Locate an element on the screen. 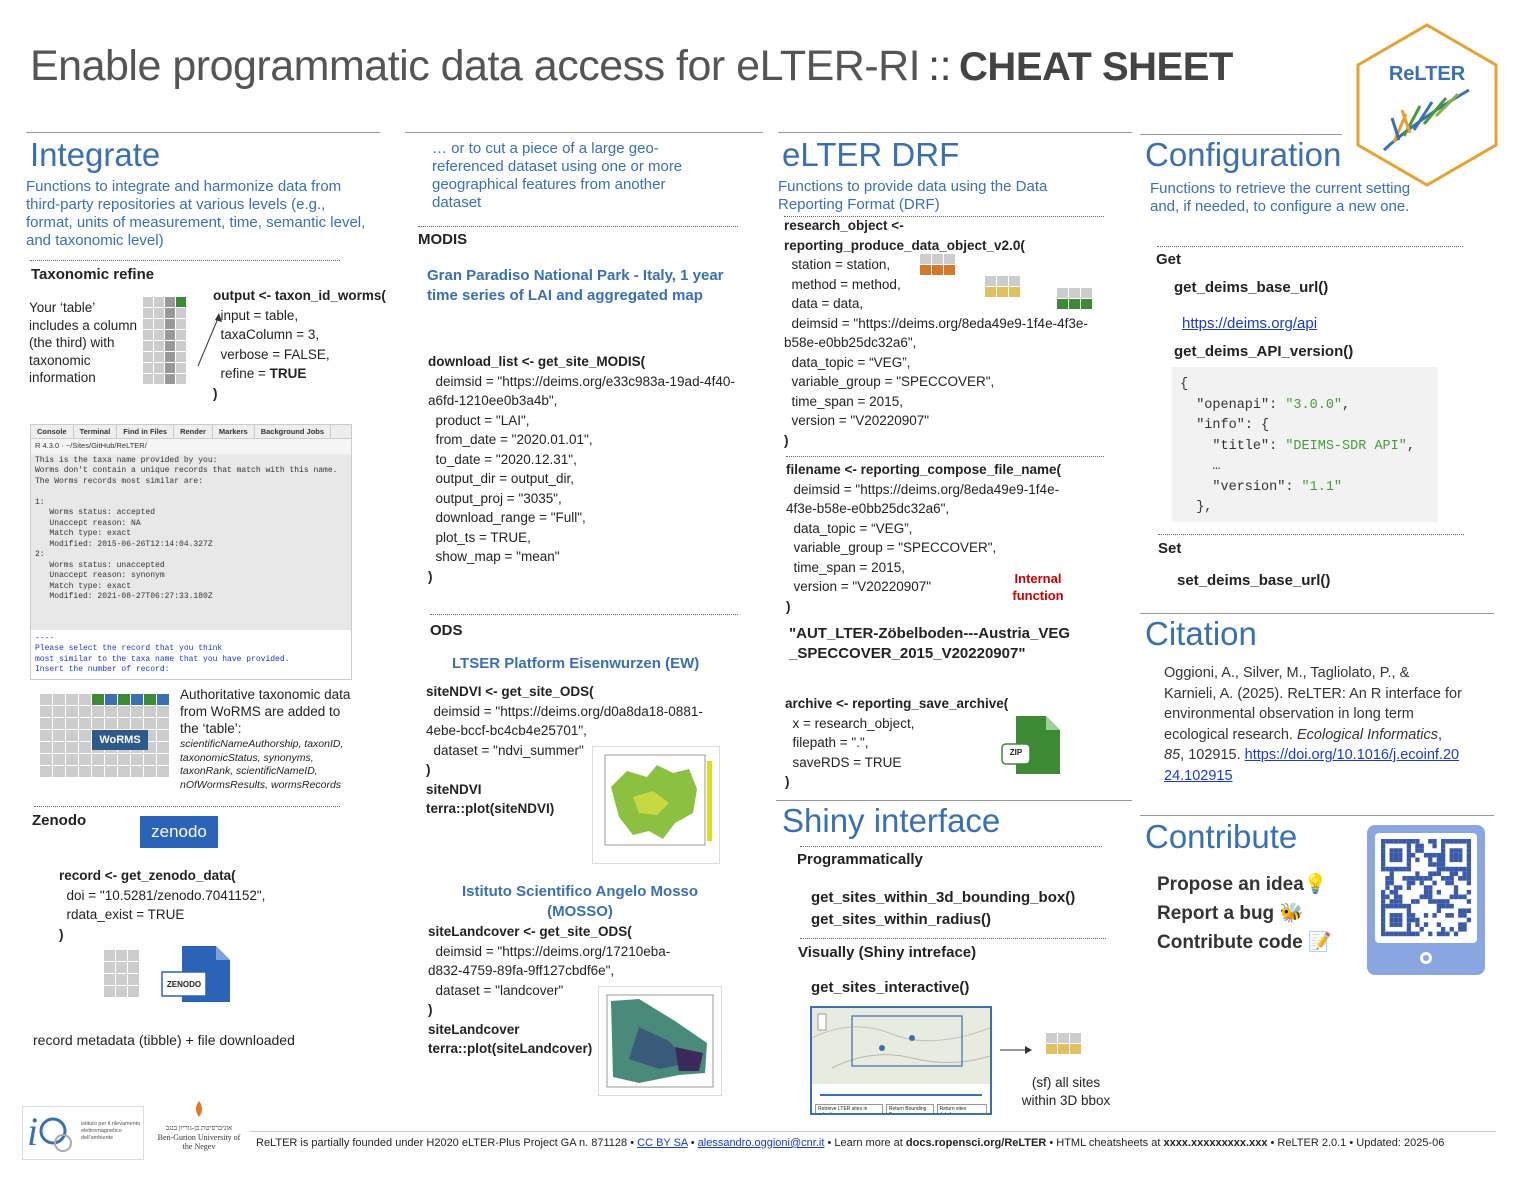  code-line: input = table, is located at coordinates (256, 315).